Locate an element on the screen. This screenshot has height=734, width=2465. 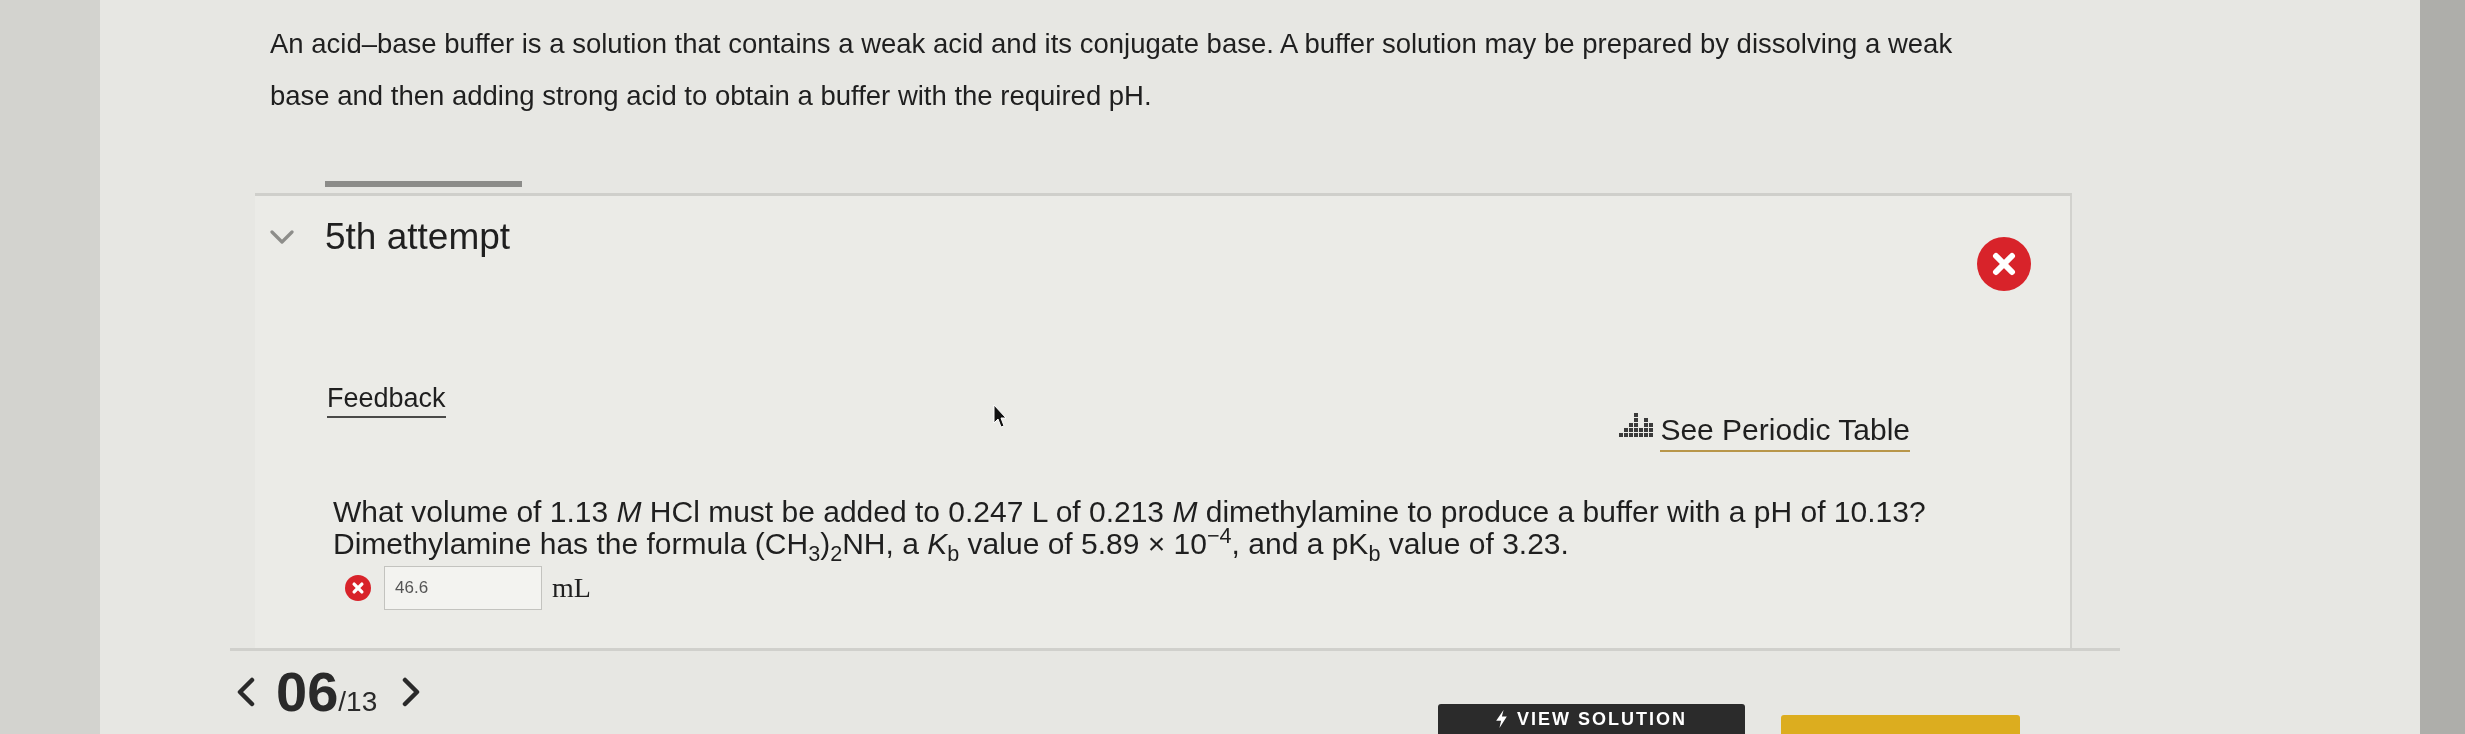
periodic-table-link: See Periodic Table is located at coordinates (1785, 431).